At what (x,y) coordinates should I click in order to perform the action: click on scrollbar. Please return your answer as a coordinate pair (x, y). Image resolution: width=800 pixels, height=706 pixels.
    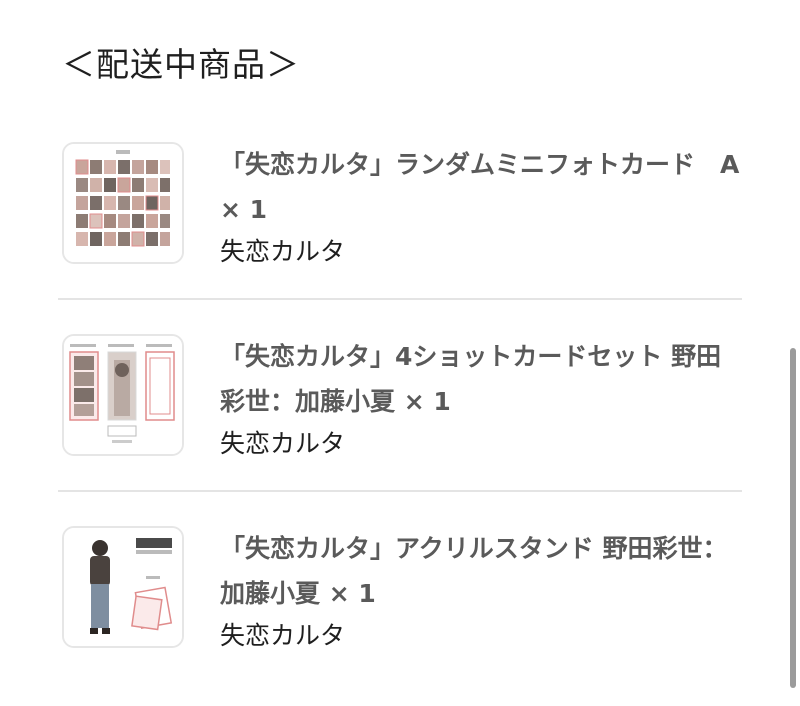
    Looking at the image, I should click on (793, 518).